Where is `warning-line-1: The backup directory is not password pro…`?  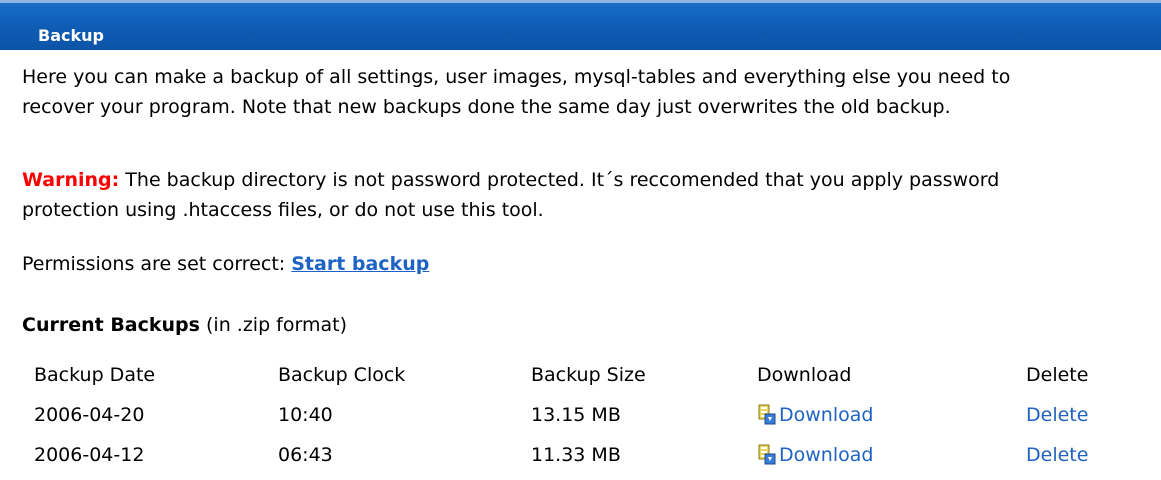 warning-line-1: The backup directory is not password pro… is located at coordinates (559, 180).